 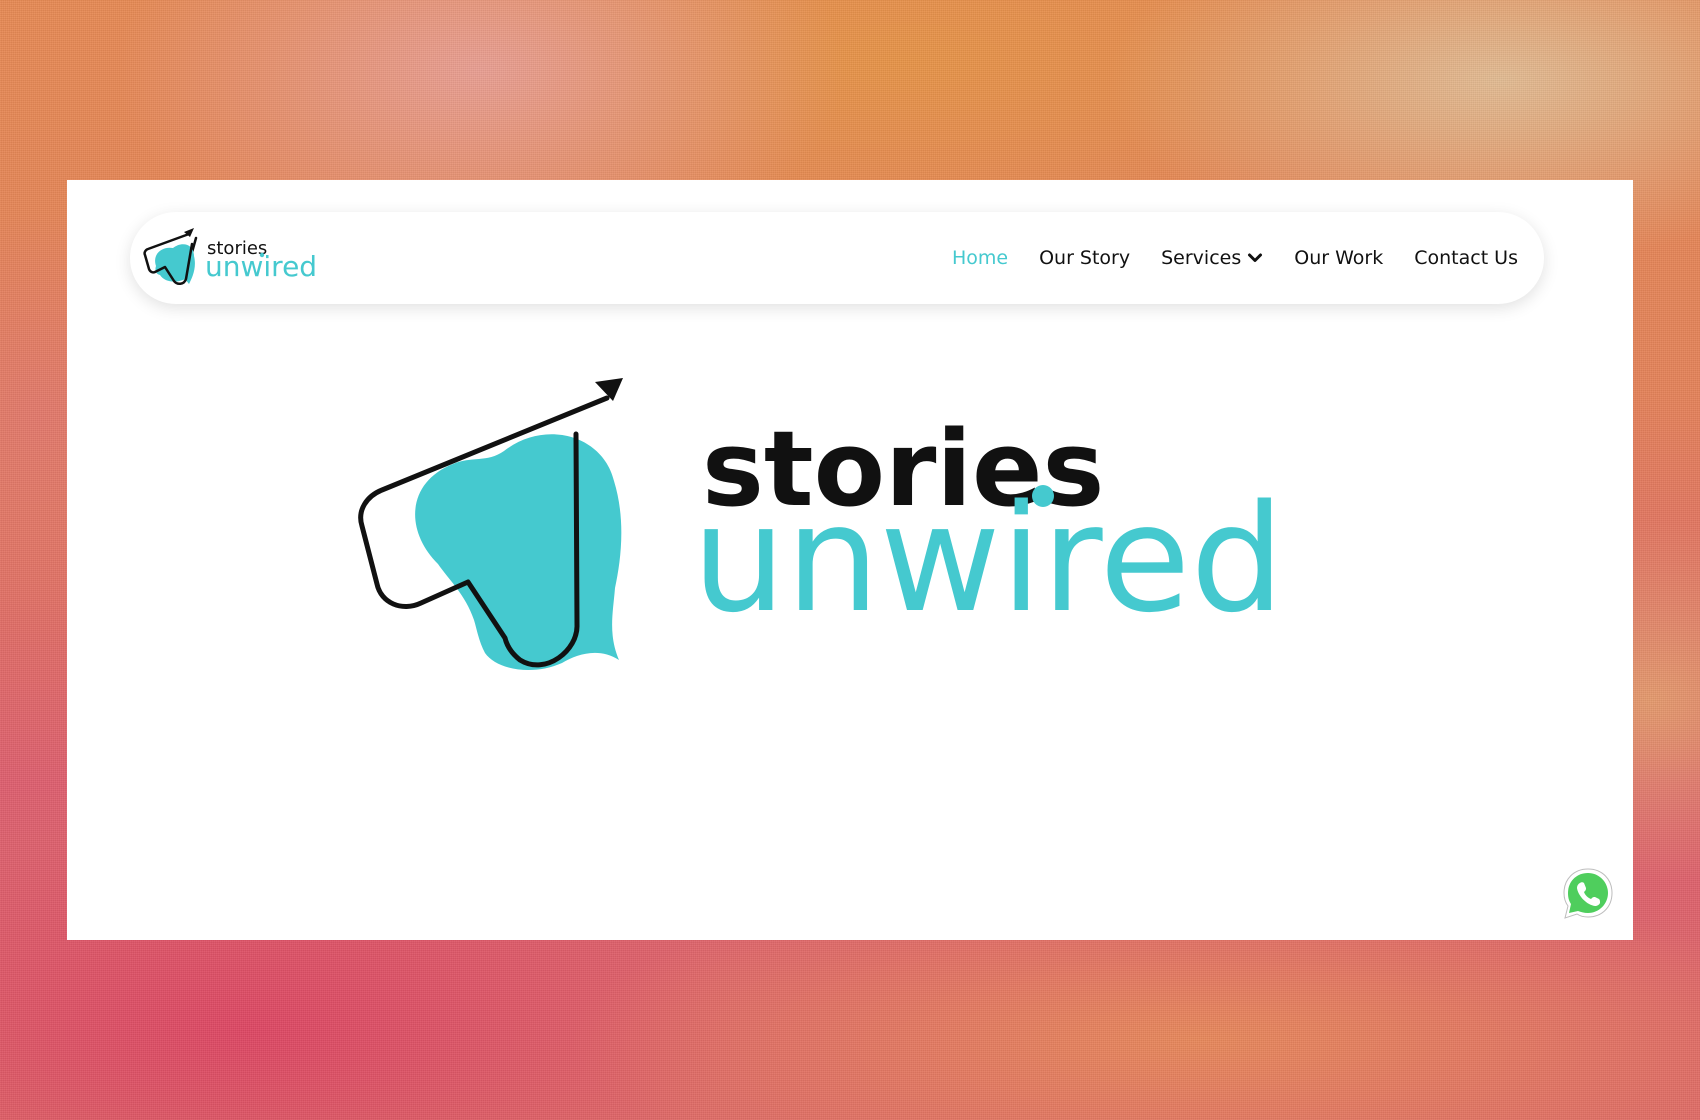 I want to click on whatsapp-icon, so click(x=1588, y=893).